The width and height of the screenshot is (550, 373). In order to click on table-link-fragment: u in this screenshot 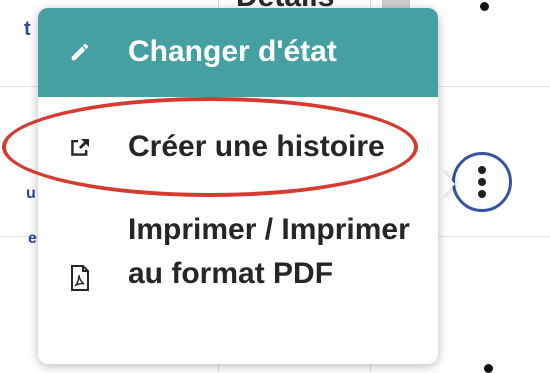, I will do `click(31, 194)`.